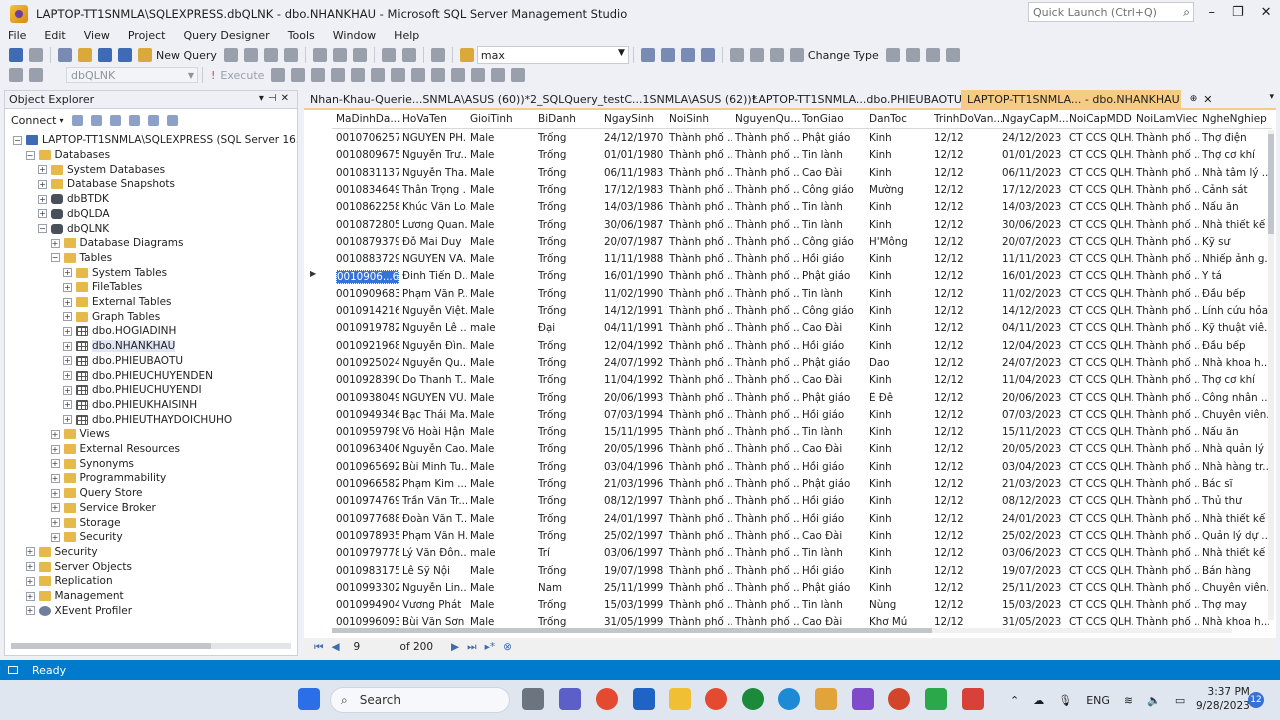  I want to click on grid-cell: Nùng, so click(900, 605).